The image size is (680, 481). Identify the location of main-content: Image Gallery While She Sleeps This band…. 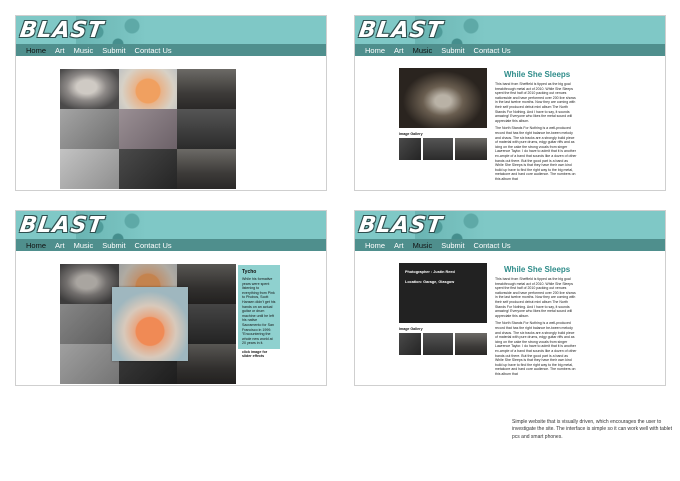
(510, 123).